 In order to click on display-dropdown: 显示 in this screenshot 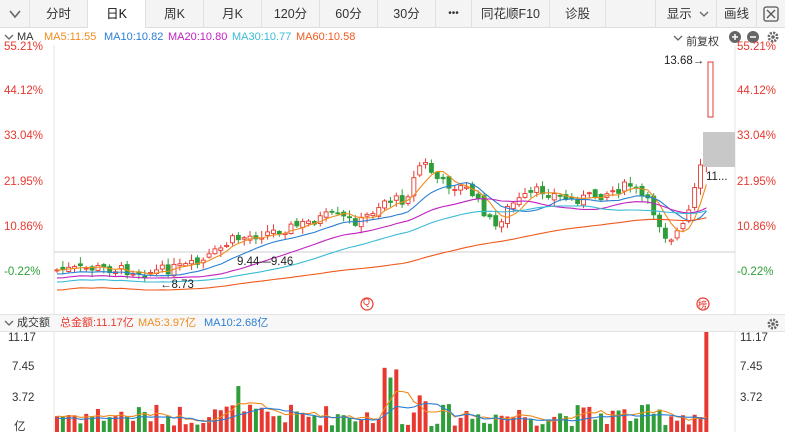, I will do `click(686, 14)`.